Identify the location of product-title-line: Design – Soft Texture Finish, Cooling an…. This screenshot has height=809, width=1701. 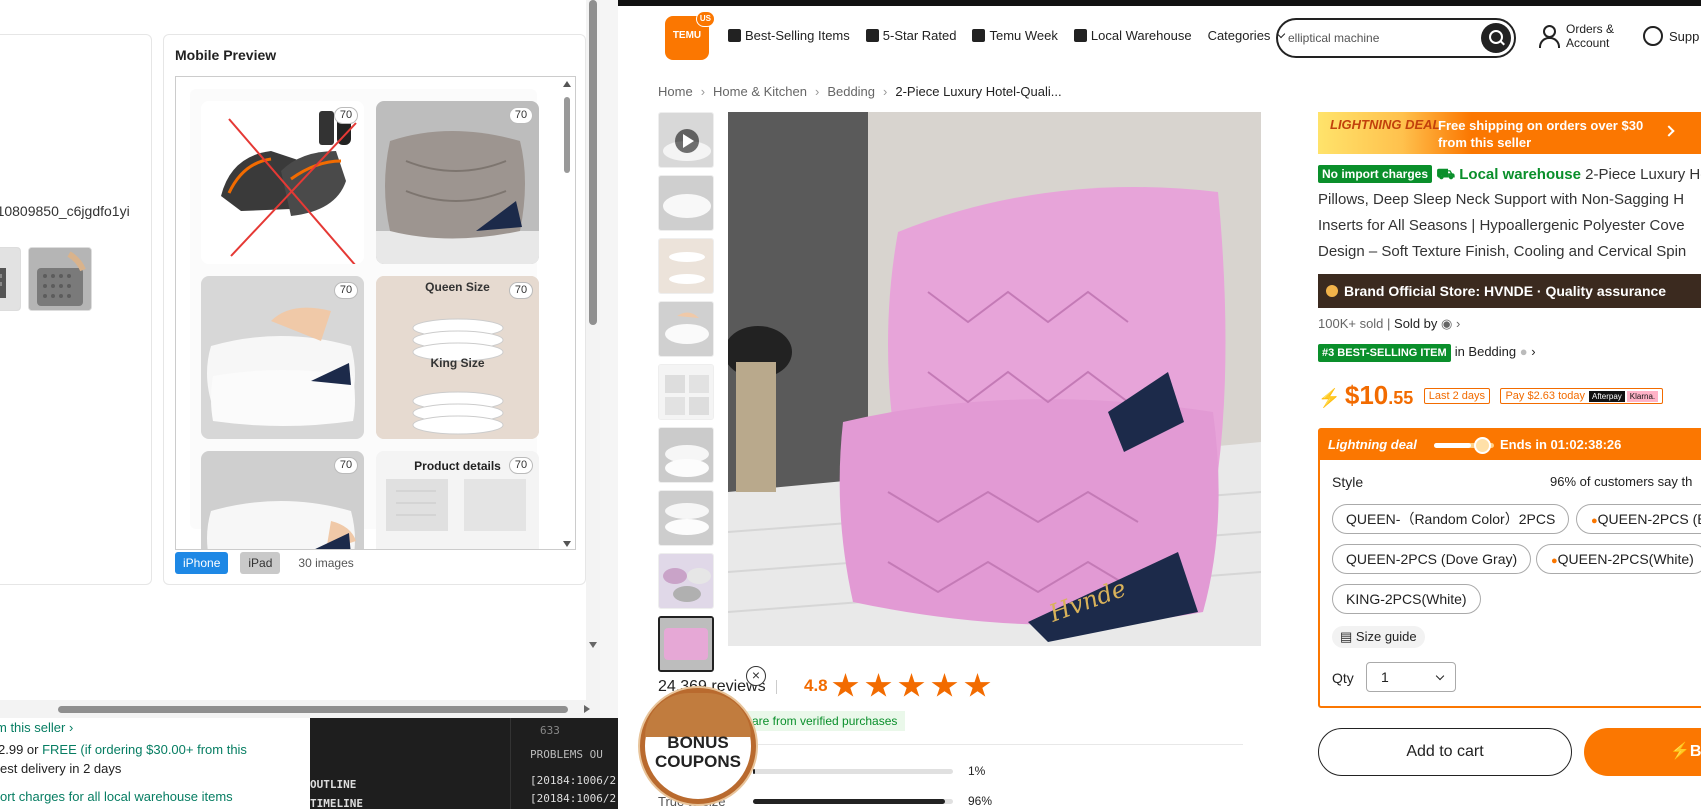
(1502, 251).